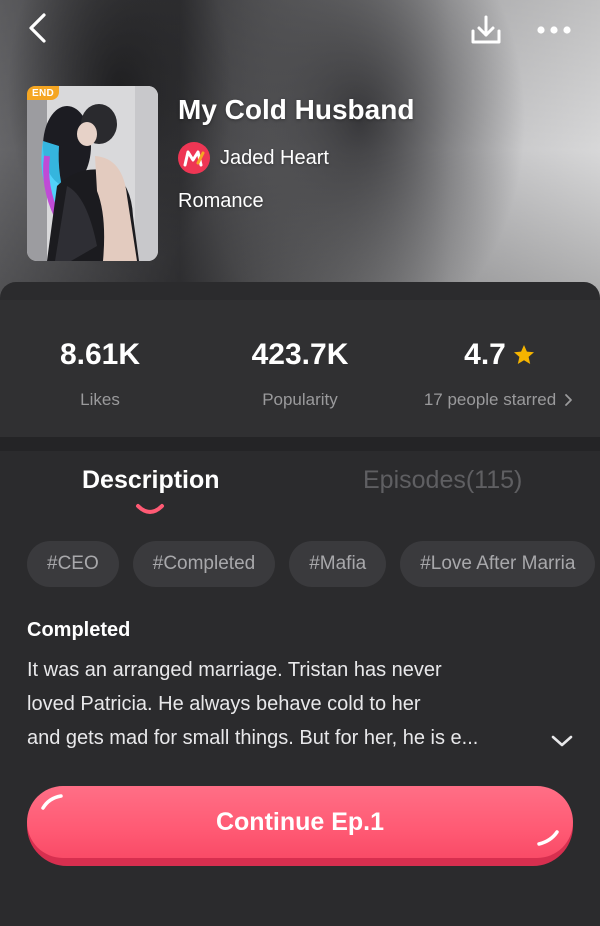  What do you see at coordinates (43, 93) in the screenshot?
I see `end-badge: END` at bounding box center [43, 93].